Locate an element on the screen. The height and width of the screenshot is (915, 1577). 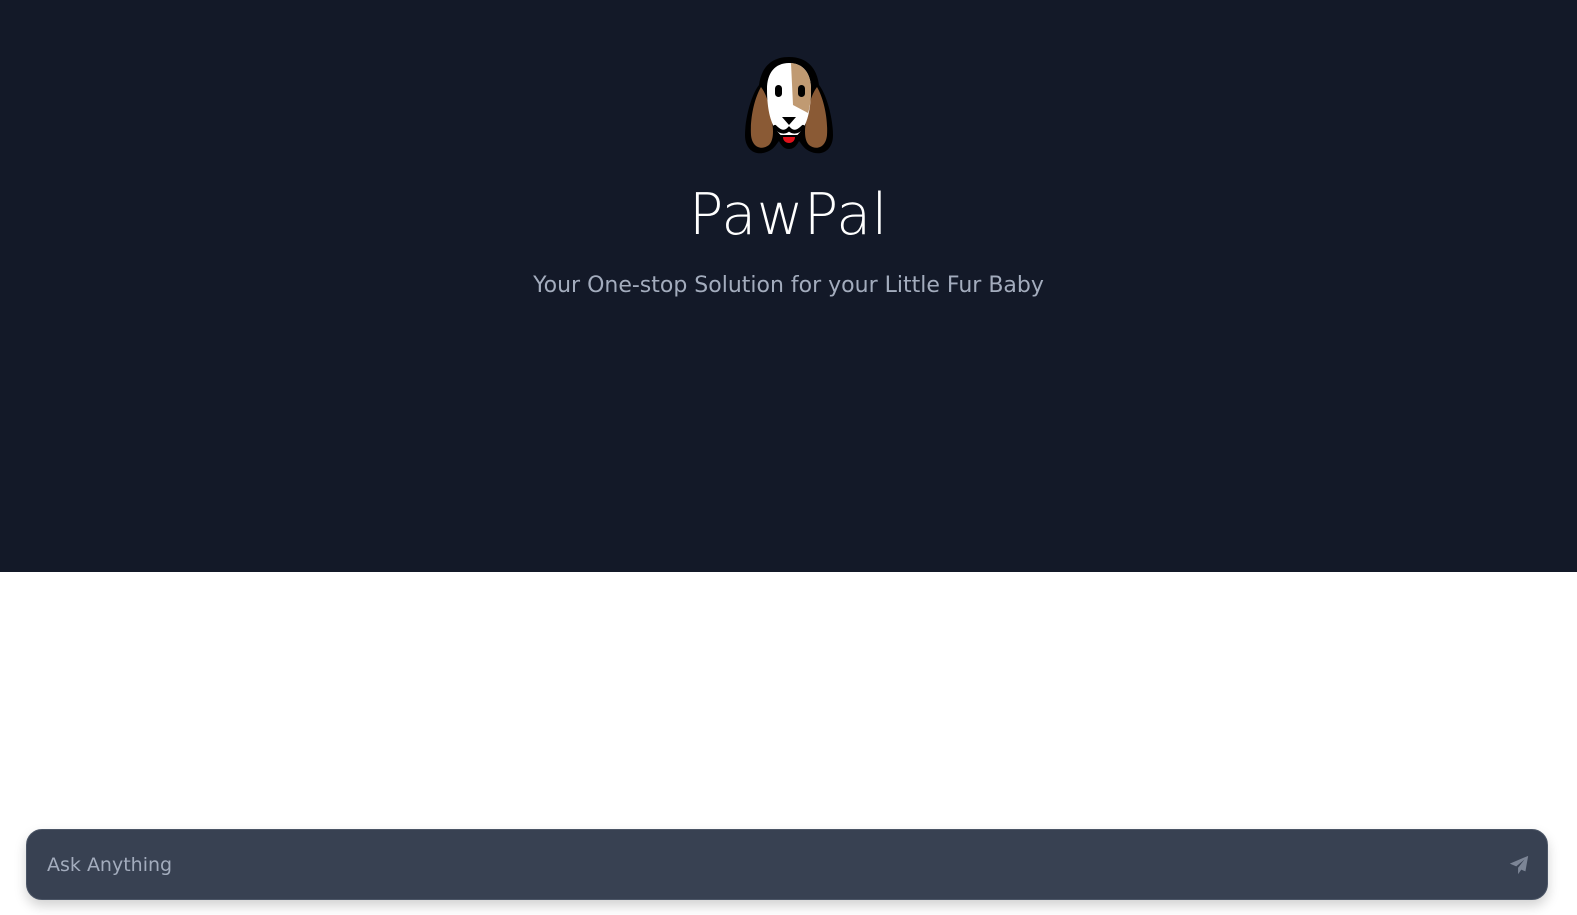
ask-input is located at coordinates (762, 864).